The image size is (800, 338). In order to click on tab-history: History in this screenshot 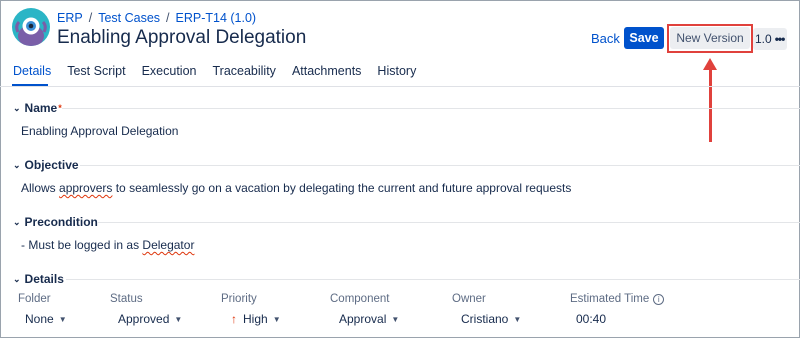, I will do `click(396, 71)`.